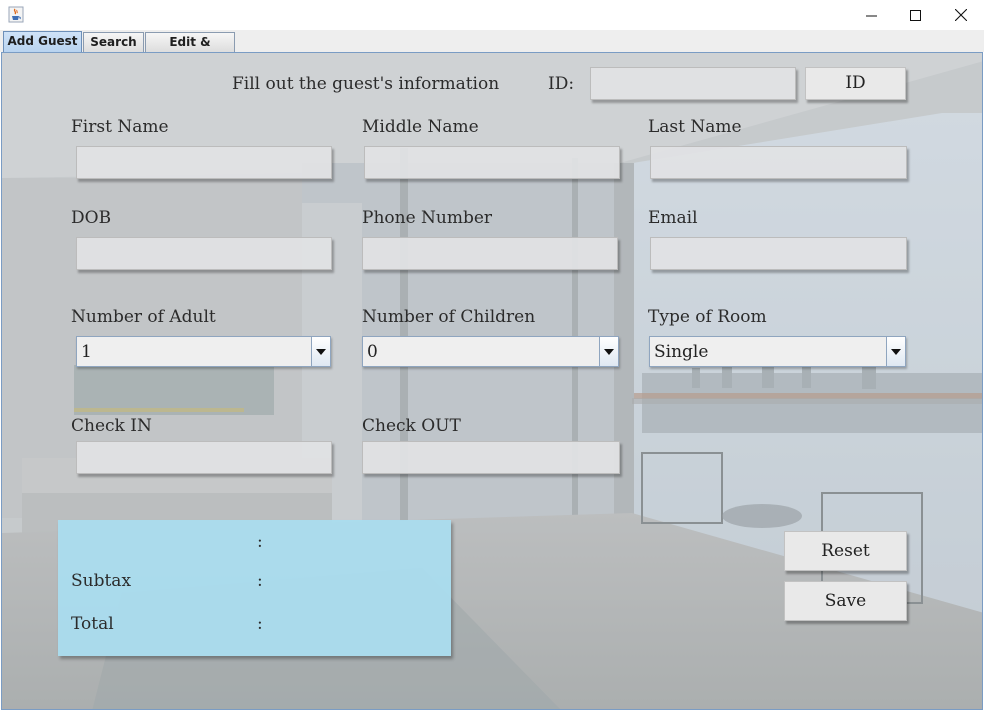  Describe the element at coordinates (777, 351) in the screenshot. I see `room-type-select: Single` at that location.